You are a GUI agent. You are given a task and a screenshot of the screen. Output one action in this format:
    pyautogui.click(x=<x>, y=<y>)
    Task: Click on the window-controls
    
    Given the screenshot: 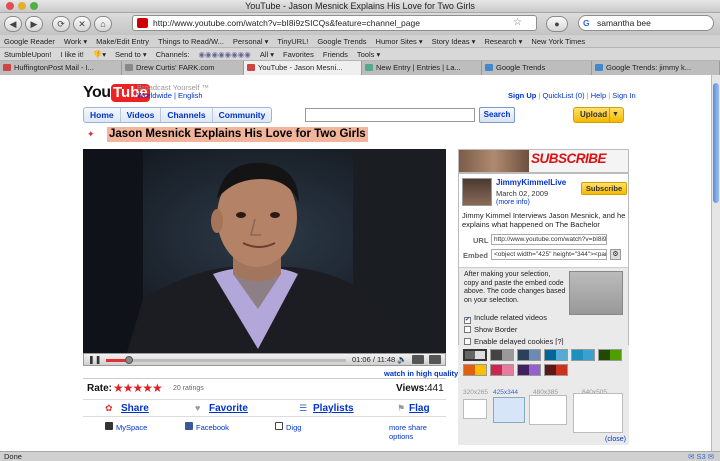 What is the action you would take?
    pyautogui.click(x=22, y=6)
    